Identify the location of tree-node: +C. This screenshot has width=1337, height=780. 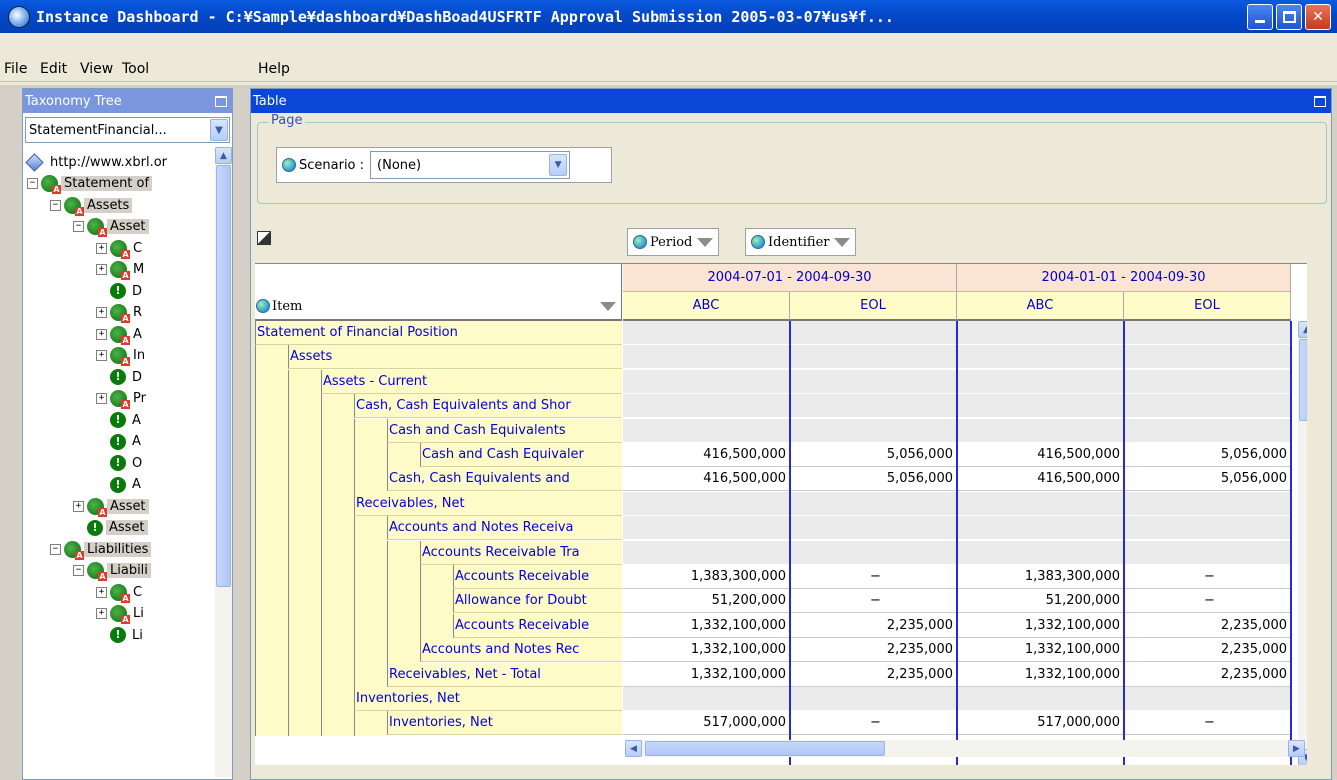
(120, 592).